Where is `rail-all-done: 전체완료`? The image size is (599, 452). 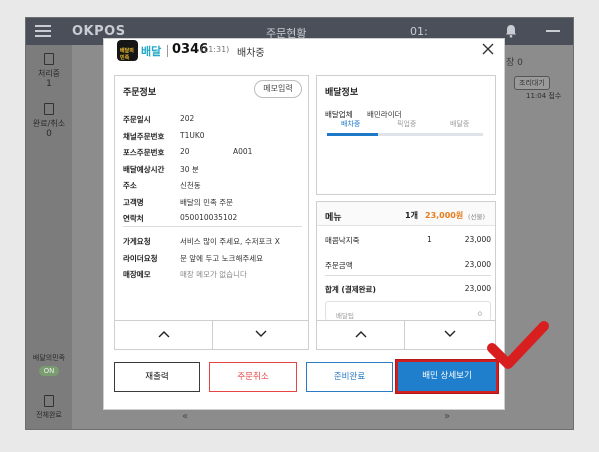 rail-all-done: 전체완료 is located at coordinates (49, 407).